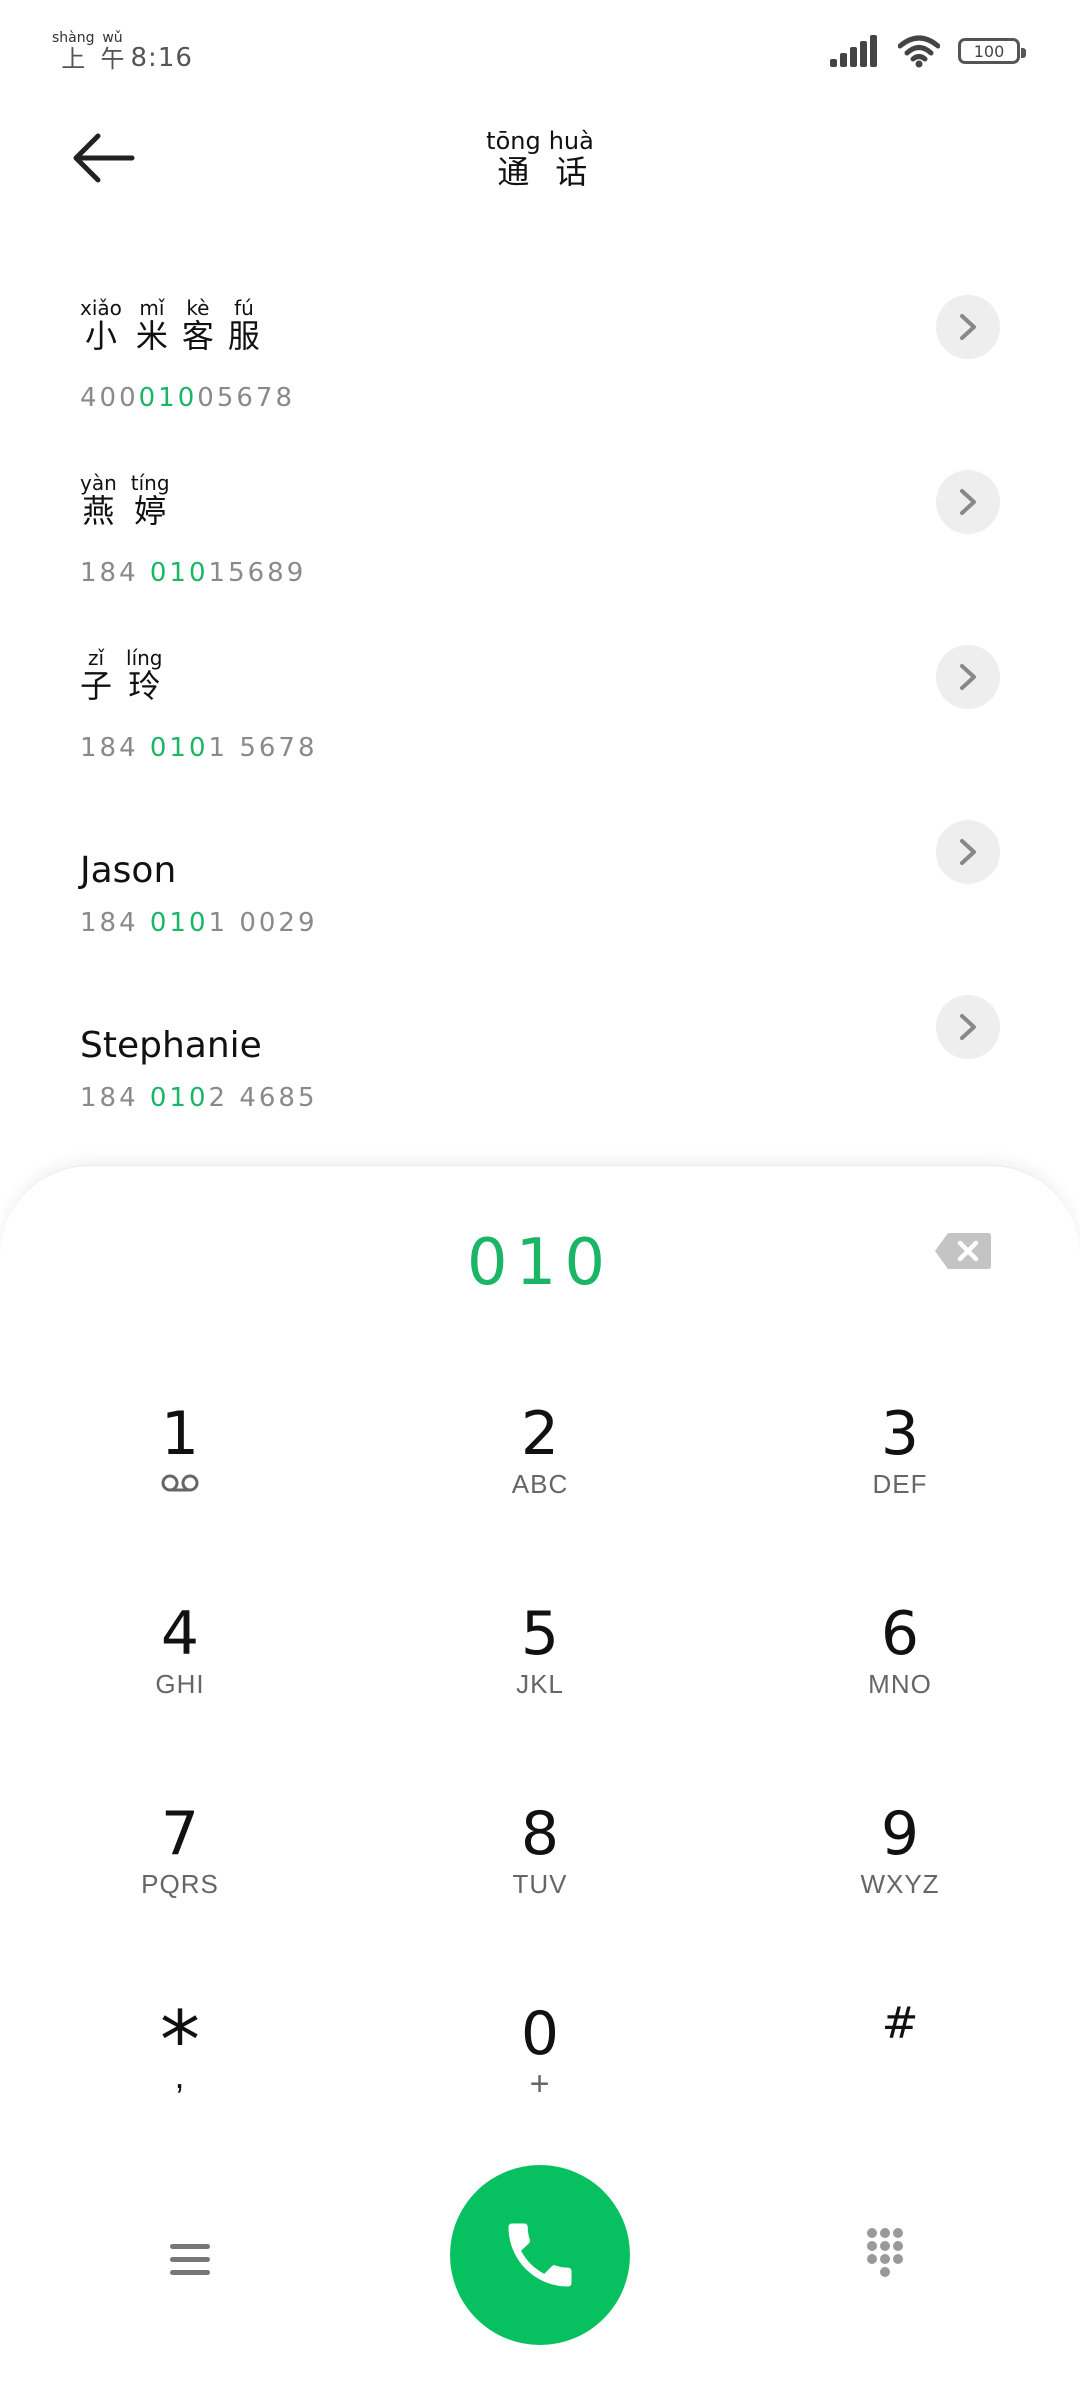 This screenshot has height=2401, width=1080. Describe the element at coordinates (853, 51) in the screenshot. I see `signal-icon` at that location.